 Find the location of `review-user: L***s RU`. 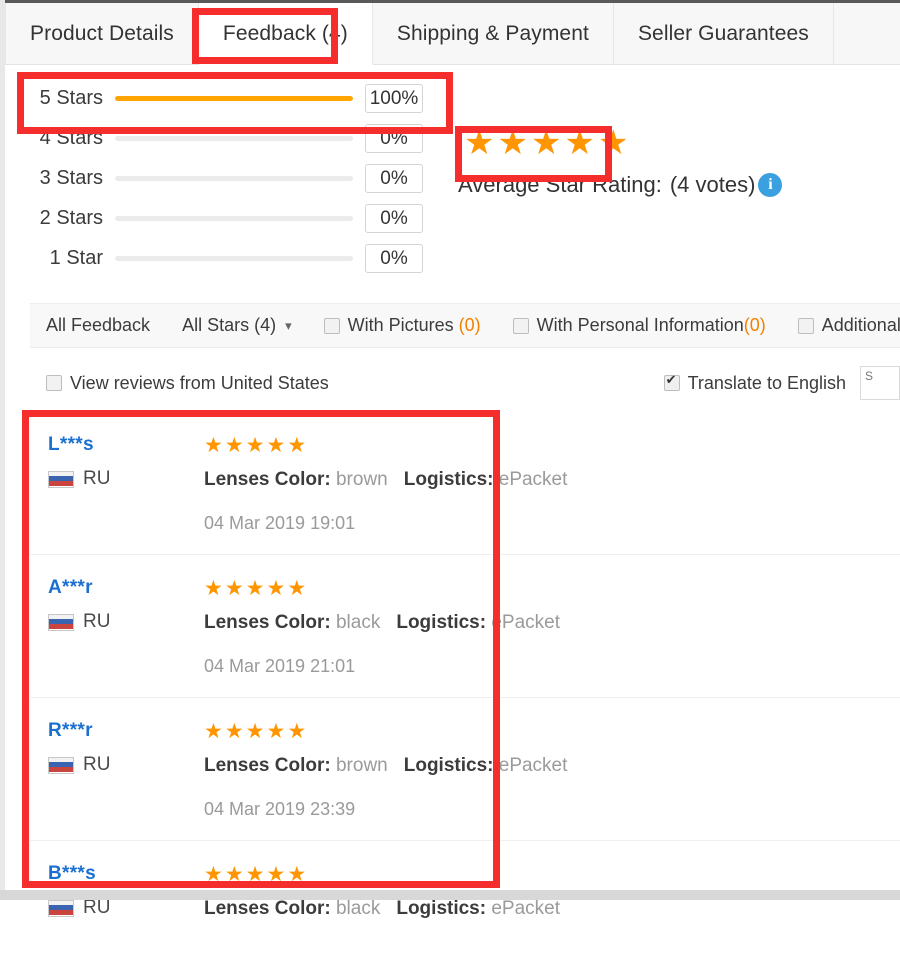

review-user: L***s RU is located at coordinates (123, 484).